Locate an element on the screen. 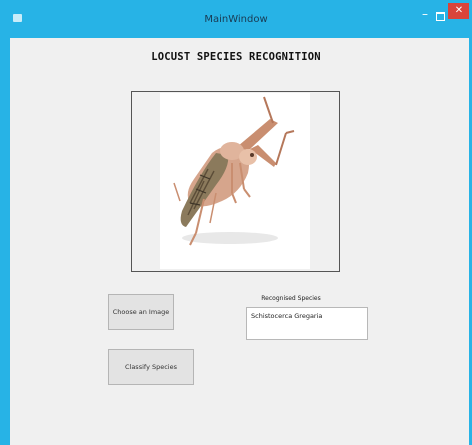 The height and width of the screenshot is (445, 472). title-bar: MainWindow – ✕ is located at coordinates (236, 19).